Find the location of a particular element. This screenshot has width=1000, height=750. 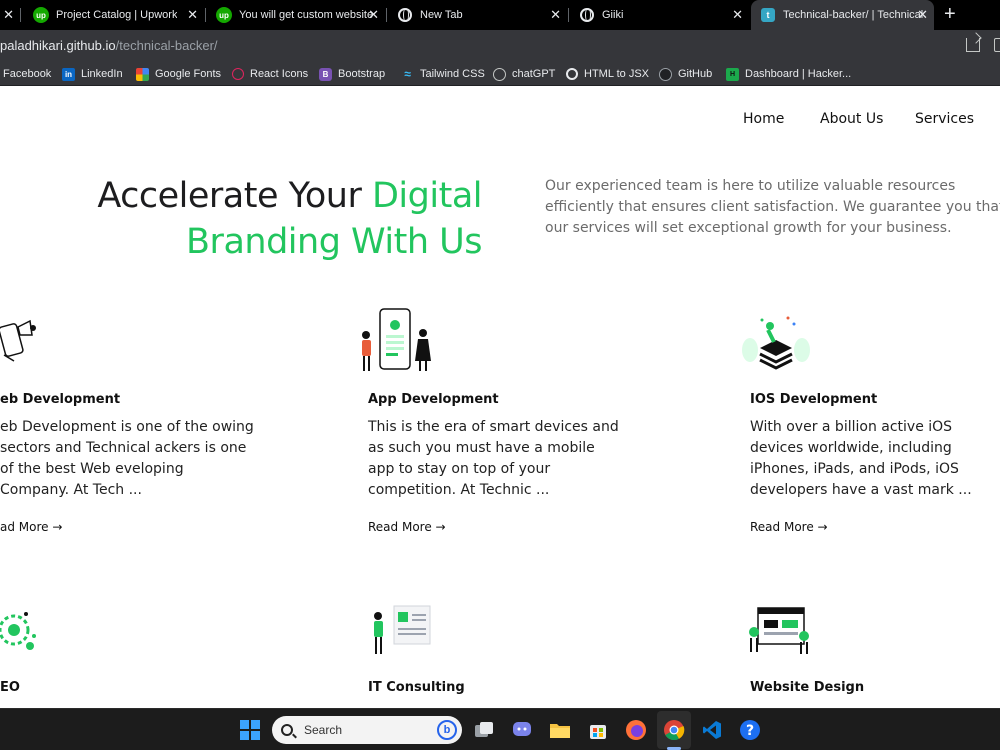

chat-icon is located at coordinates (522, 730).